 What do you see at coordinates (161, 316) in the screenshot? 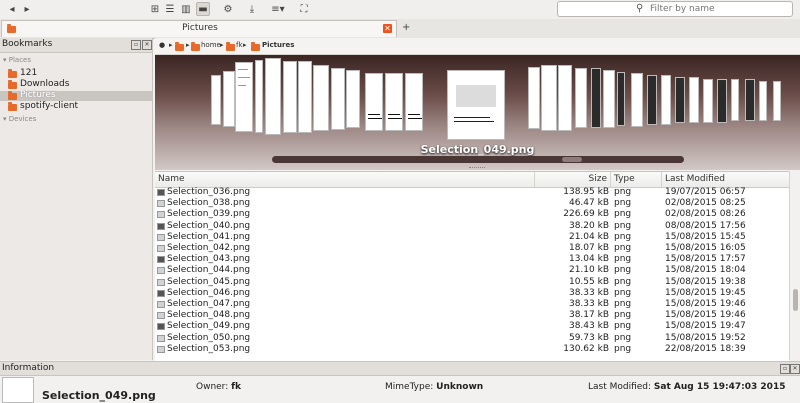
I see `image-file-icon` at bounding box center [161, 316].